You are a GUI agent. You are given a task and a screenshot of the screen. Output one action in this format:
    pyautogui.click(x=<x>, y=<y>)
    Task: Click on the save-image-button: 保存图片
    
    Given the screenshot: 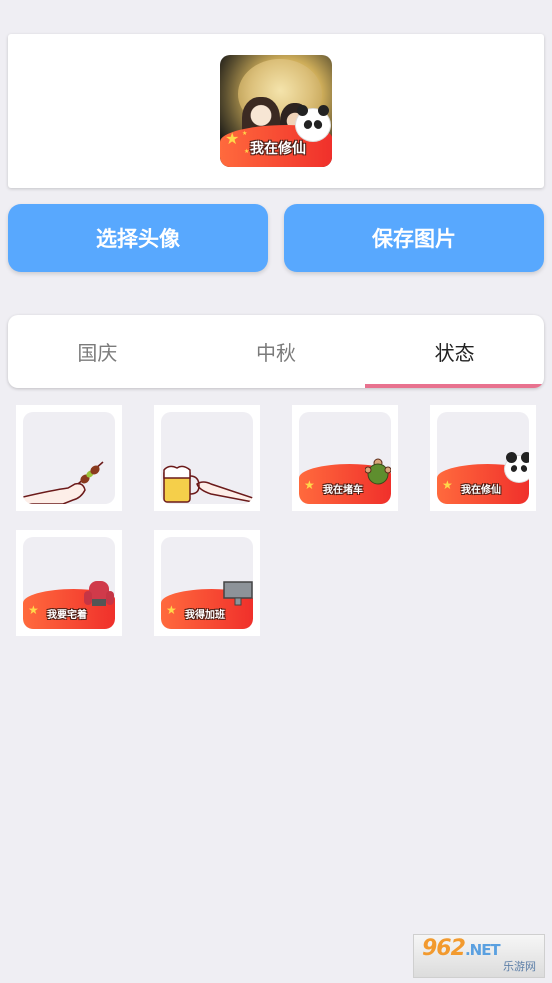 What is the action you would take?
    pyautogui.click(x=414, y=238)
    